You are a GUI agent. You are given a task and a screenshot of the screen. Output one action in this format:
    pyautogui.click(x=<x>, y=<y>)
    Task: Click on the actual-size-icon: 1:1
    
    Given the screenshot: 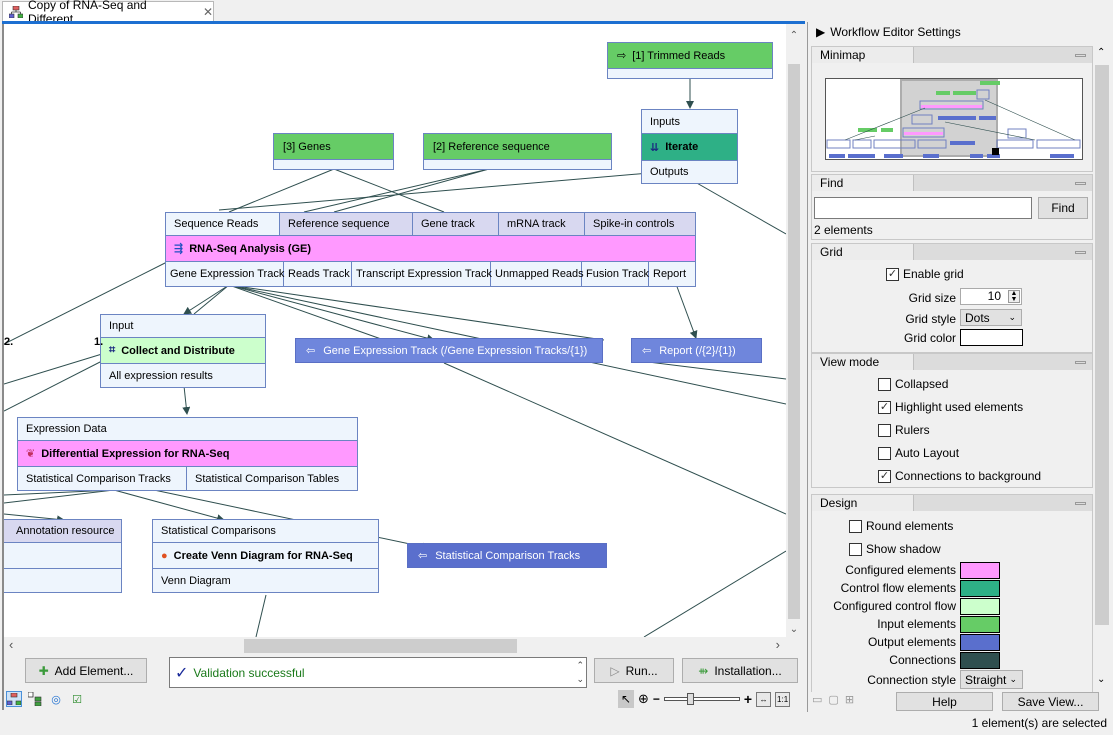 What is the action you would take?
    pyautogui.click(x=783, y=699)
    